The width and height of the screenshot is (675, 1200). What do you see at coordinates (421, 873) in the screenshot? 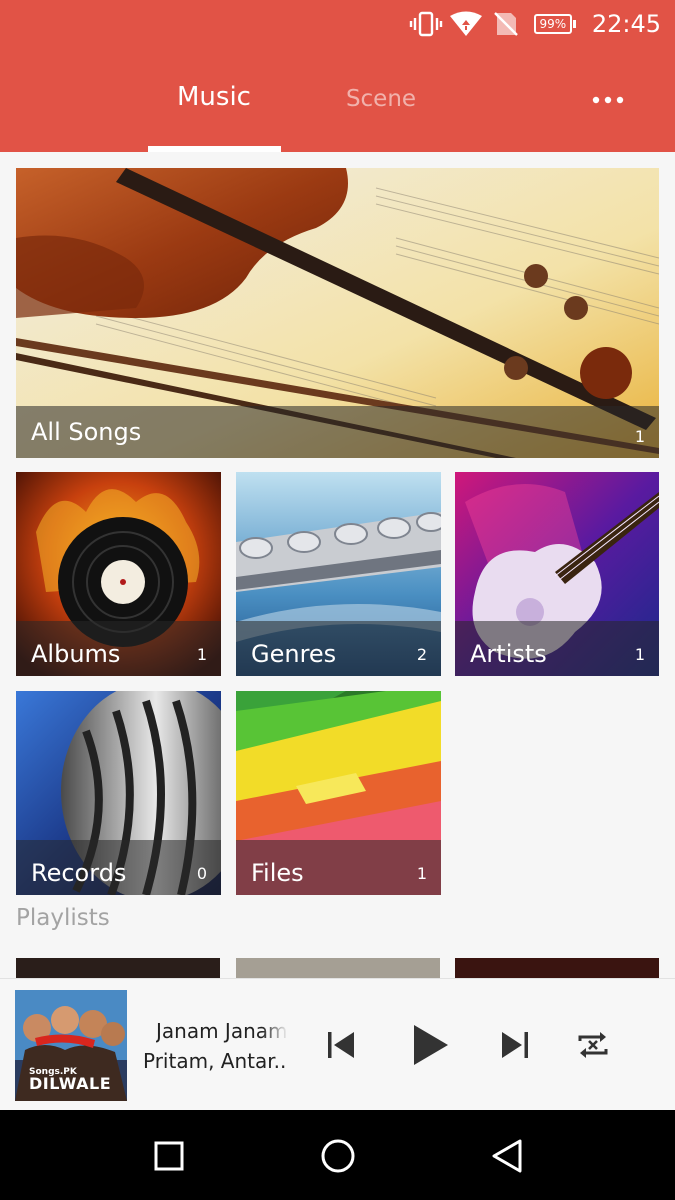
I see `files-count: 1` at bounding box center [421, 873].